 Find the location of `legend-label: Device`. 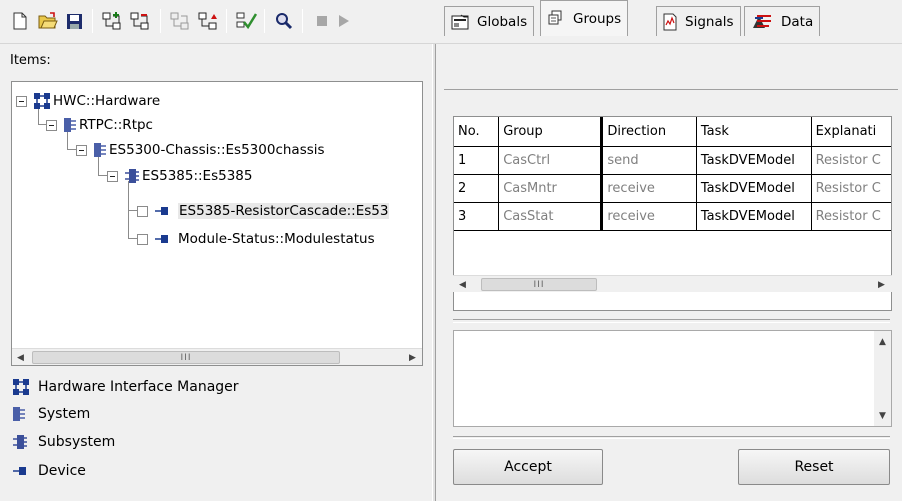

legend-label: Device is located at coordinates (62, 471).